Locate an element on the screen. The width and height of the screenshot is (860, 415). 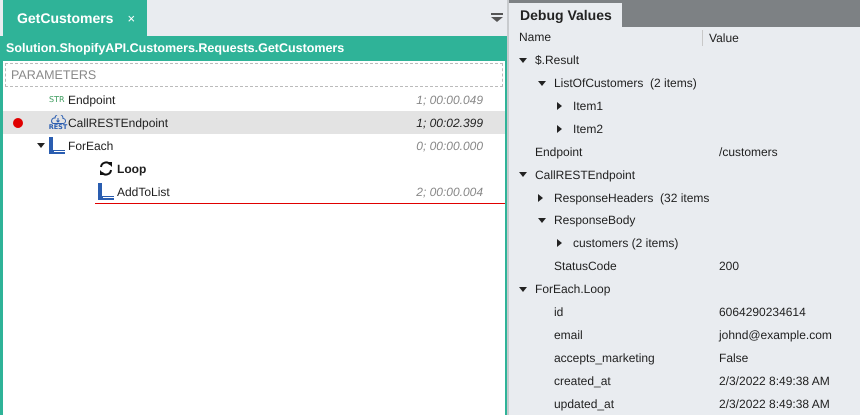
step-timing: 1; 00:02.399 is located at coordinates (450, 123).